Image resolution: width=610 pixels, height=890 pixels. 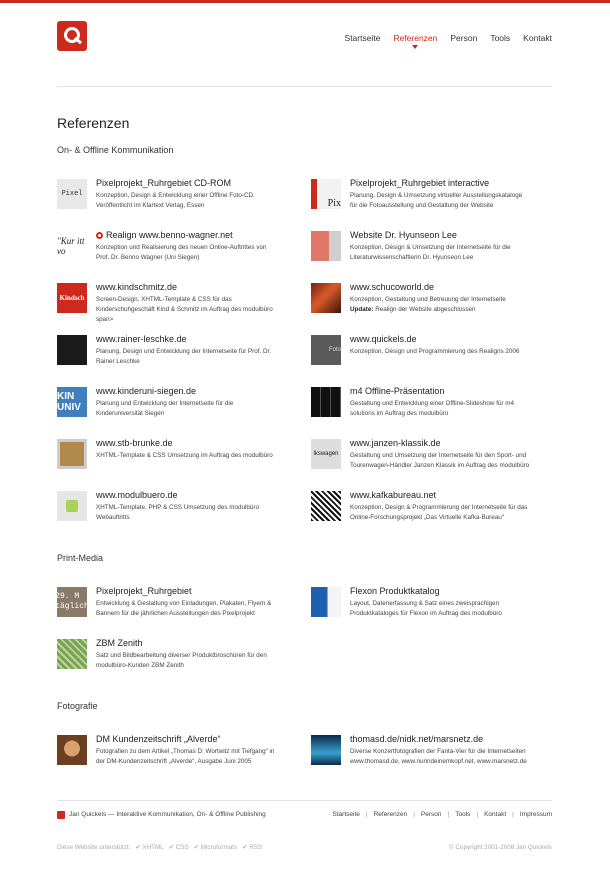 What do you see at coordinates (305, 1) in the screenshot?
I see `top-accent-bar` at bounding box center [305, 1].